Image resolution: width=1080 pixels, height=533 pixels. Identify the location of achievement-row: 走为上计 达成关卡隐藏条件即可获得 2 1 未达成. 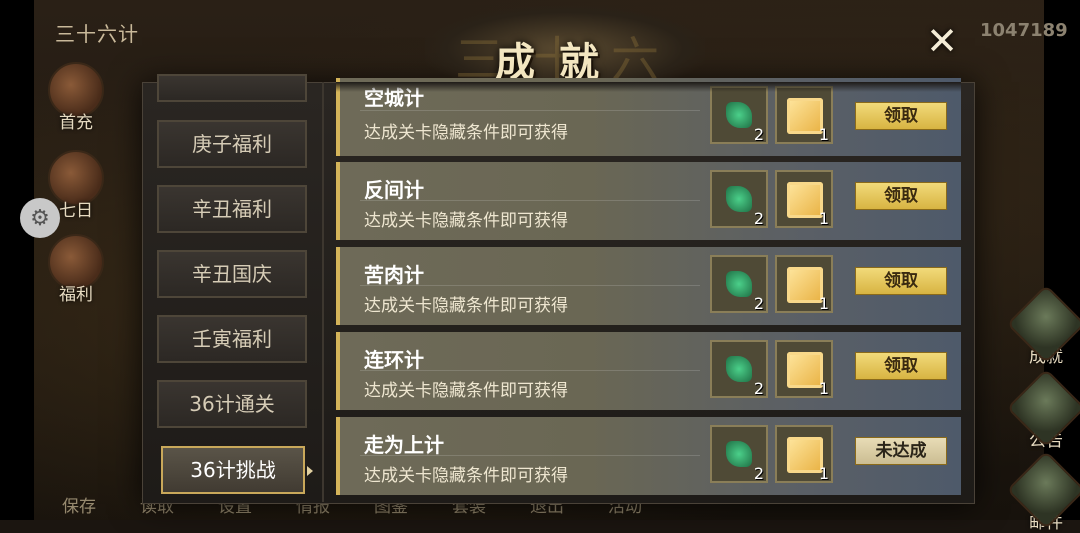
(648, 456).